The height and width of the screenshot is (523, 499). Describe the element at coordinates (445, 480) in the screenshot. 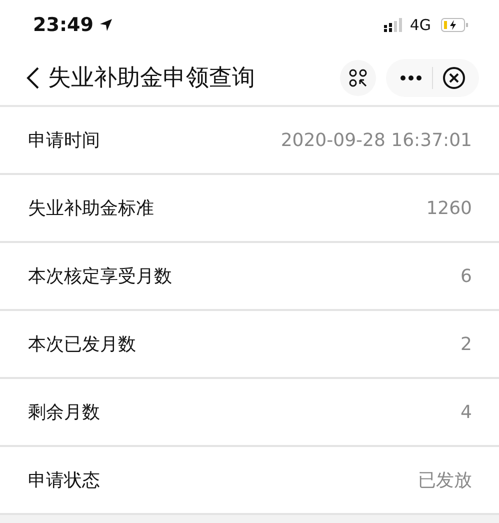

I see `field-value: 已发放` at that location.